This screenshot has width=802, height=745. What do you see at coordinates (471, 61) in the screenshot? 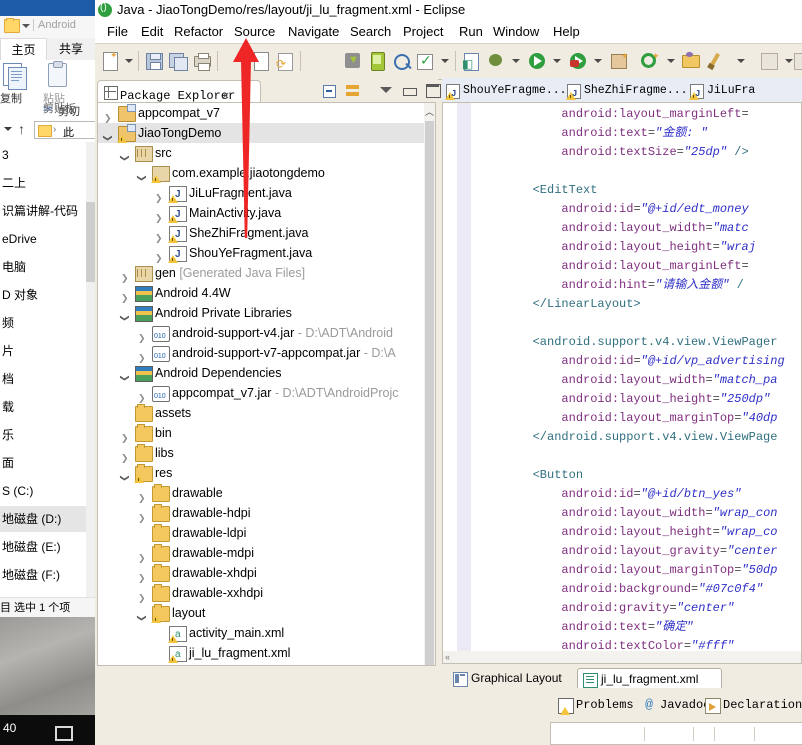
I see `new-android-app-button: ◧` at bounding box center [471, 61].